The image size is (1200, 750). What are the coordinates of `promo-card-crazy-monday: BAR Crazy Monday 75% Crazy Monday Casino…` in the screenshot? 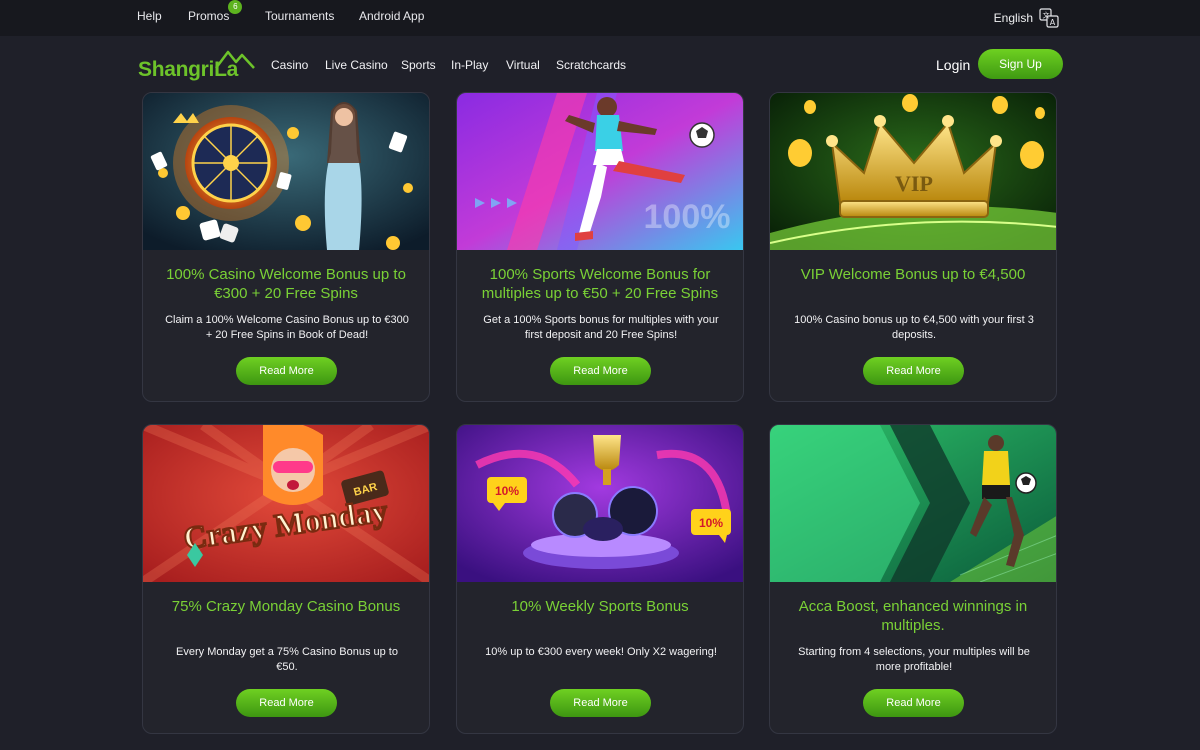 It's located at (286, 579).